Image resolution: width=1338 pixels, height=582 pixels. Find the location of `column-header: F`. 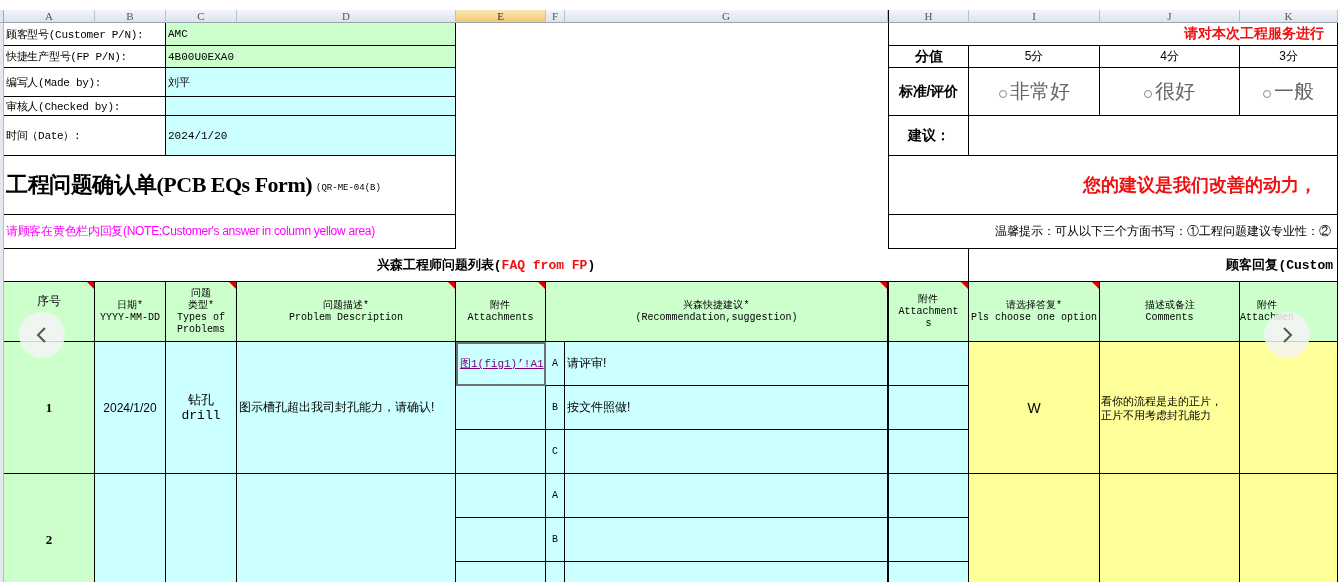

column-header: F is located at coordinates (555, 16).